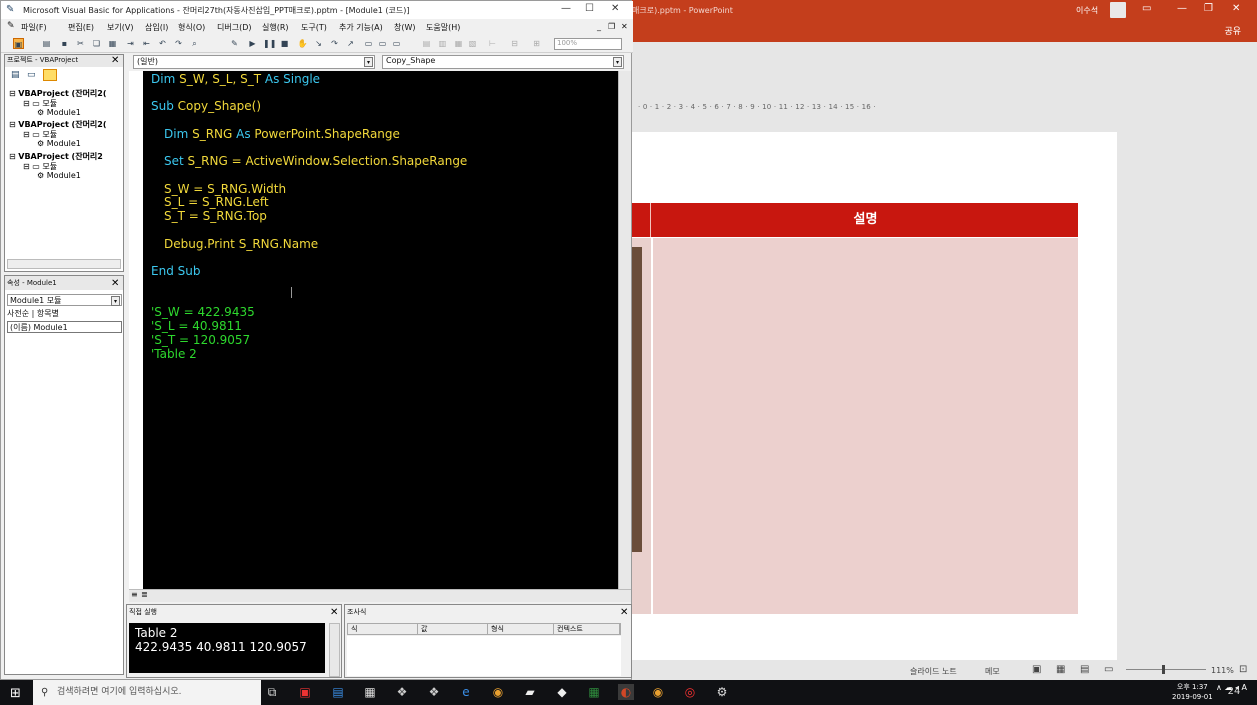  What do you see at coordinates (472, 43) in the screenshot?
I see `parameter-info-icon: ▧` at bounding box center [472, 43].